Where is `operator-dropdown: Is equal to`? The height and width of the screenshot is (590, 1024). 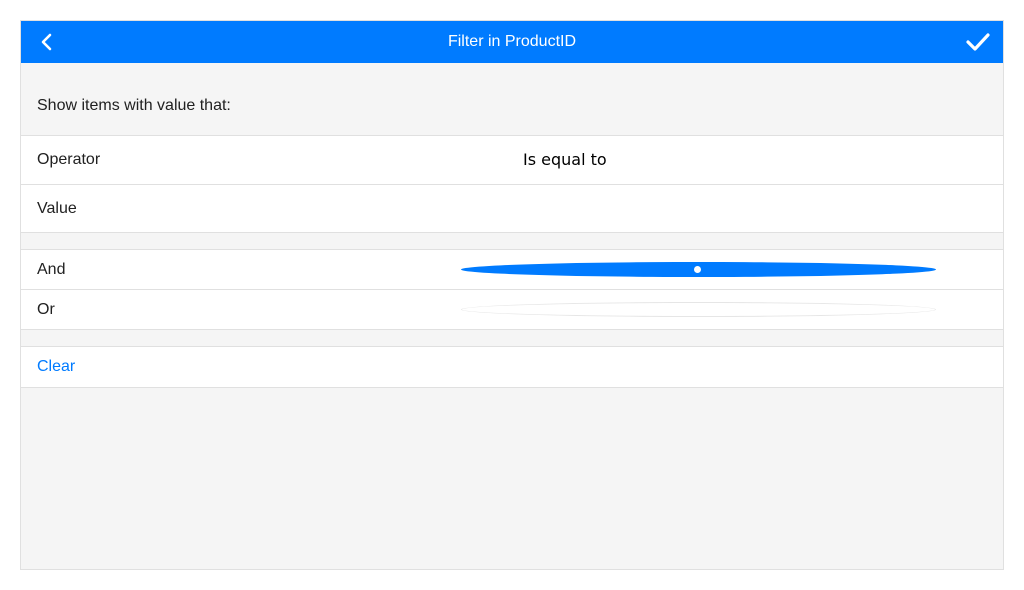 operator-dropdown: Is equal to is located at coordinates (565, 160).